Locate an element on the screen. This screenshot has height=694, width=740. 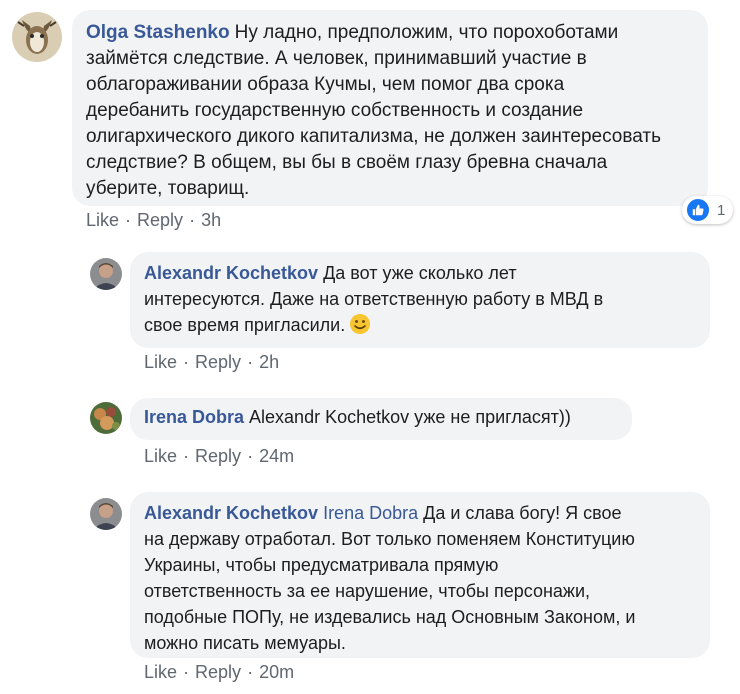
comment-actions-3: Like · Reply · 24m is located at coordinates (219, 456).